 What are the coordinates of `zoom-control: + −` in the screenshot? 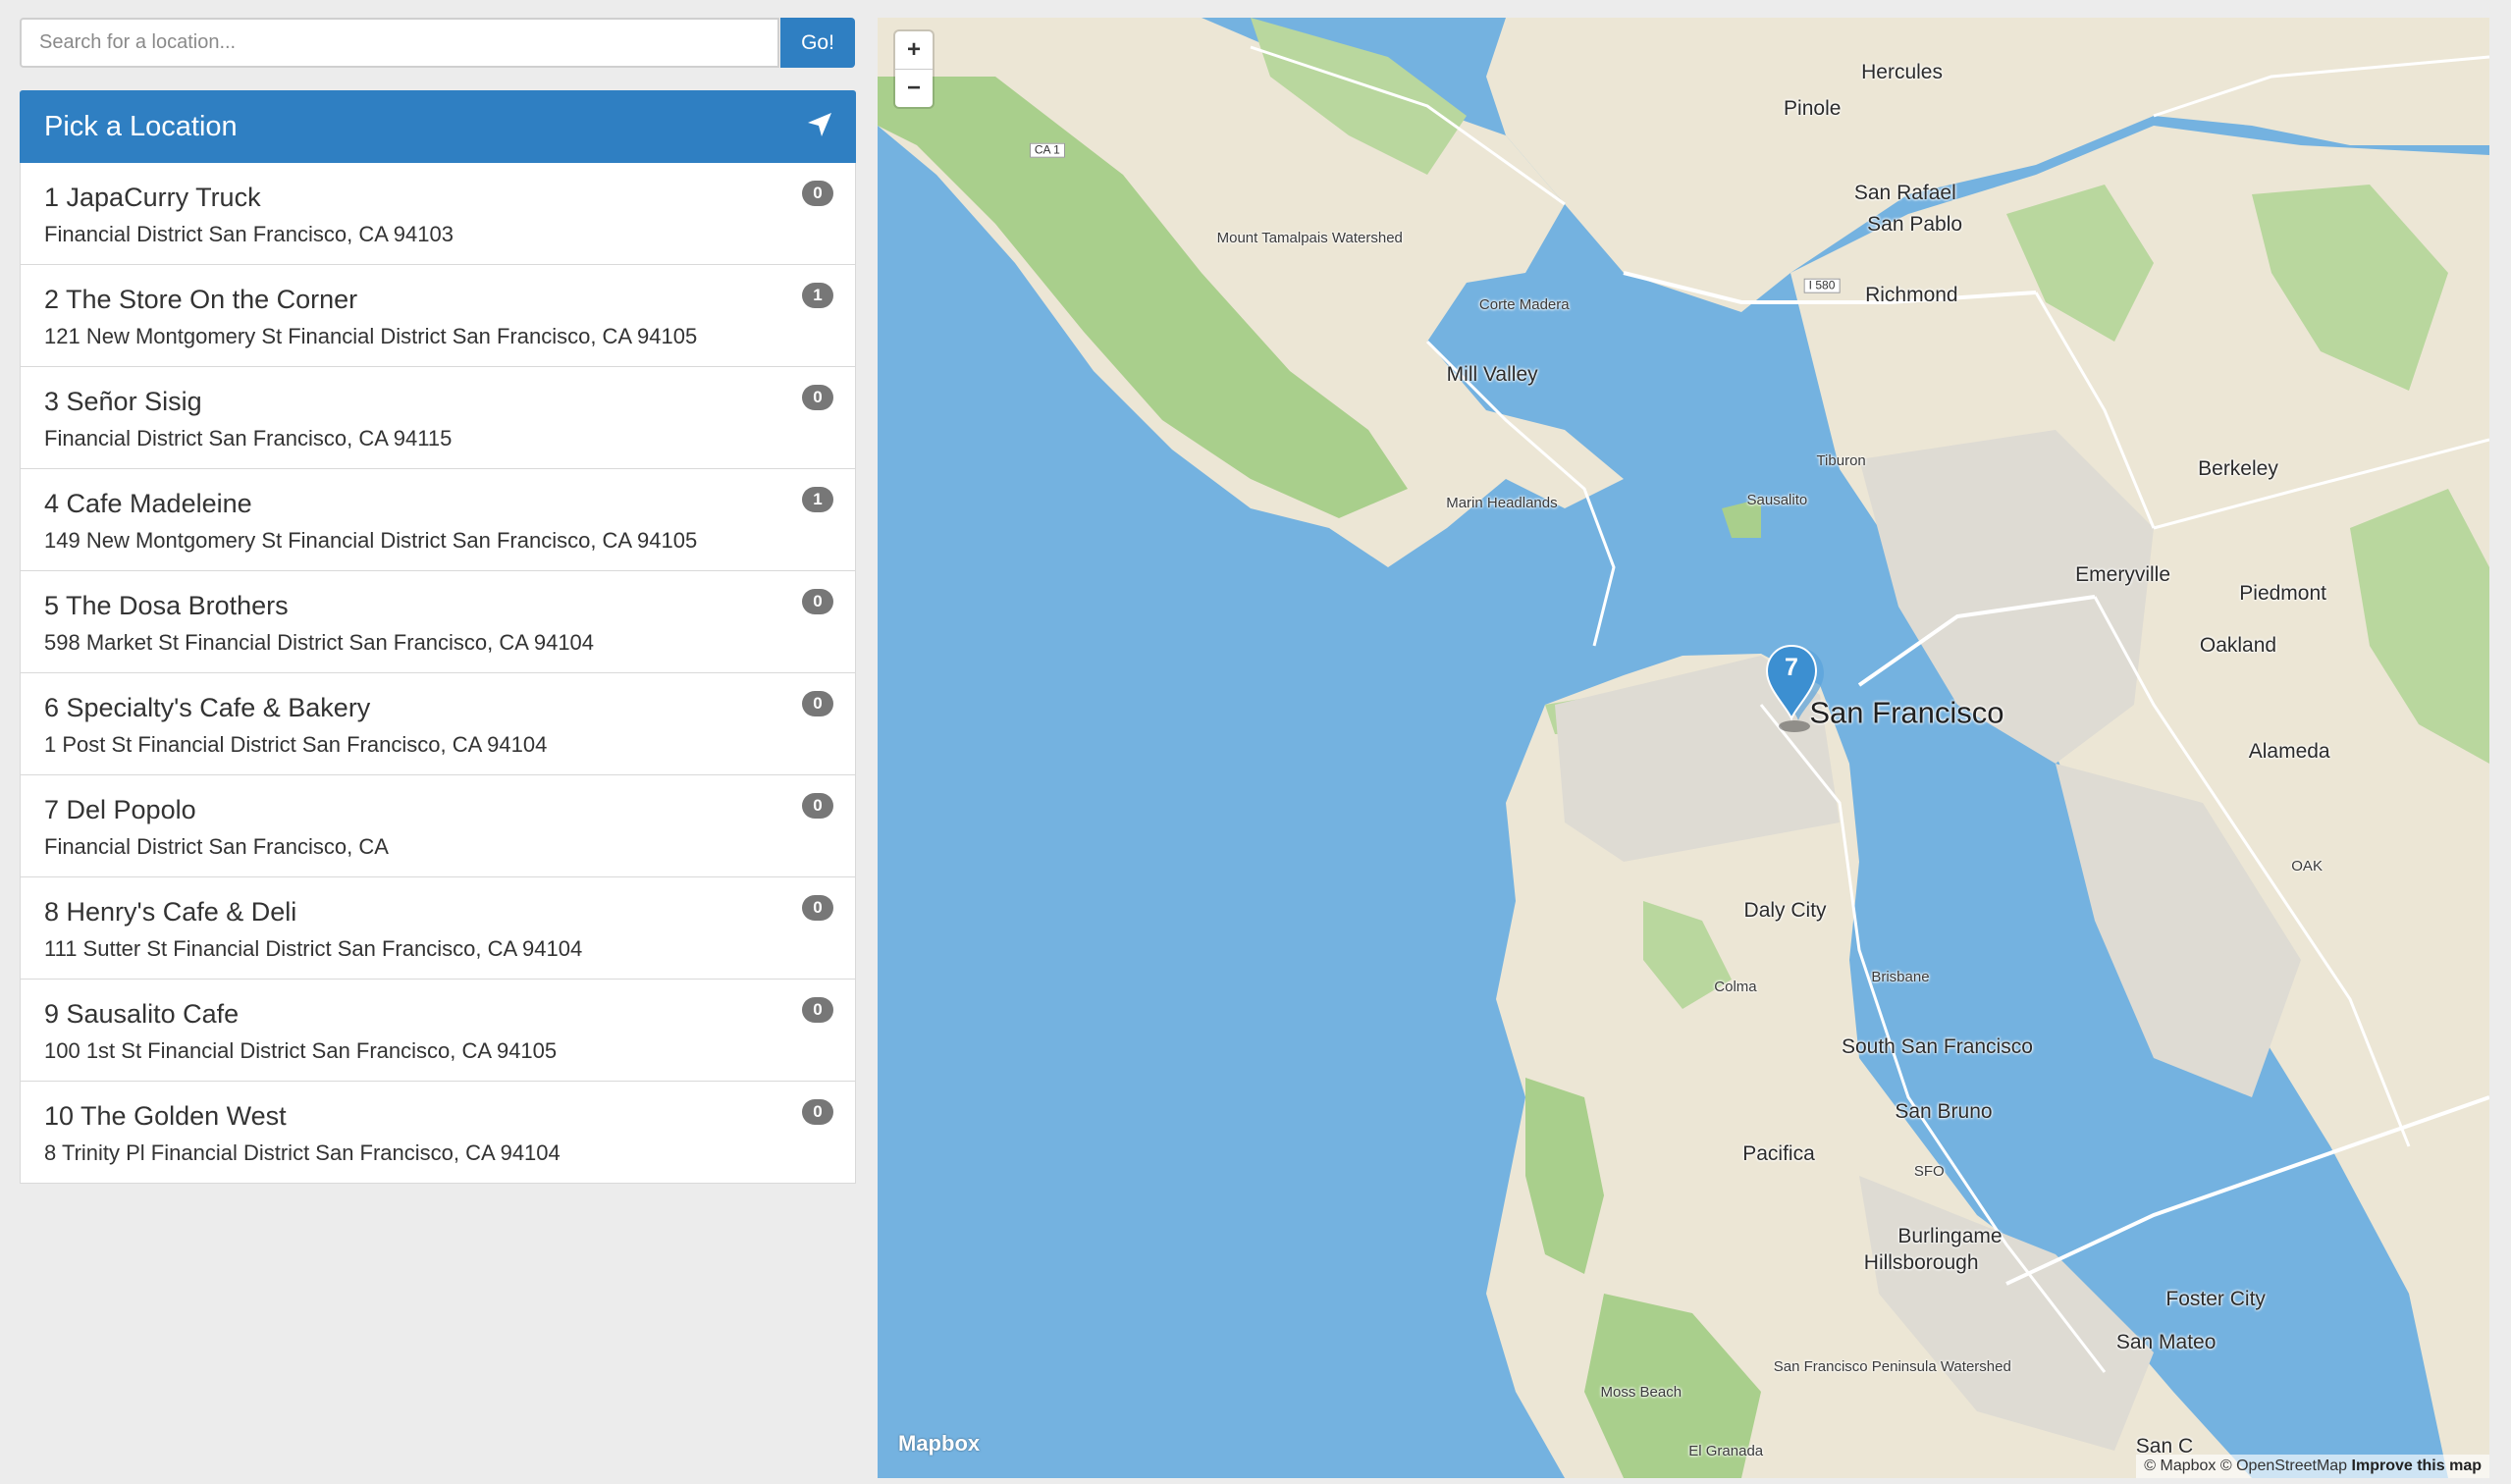 It's located at (914, 69).